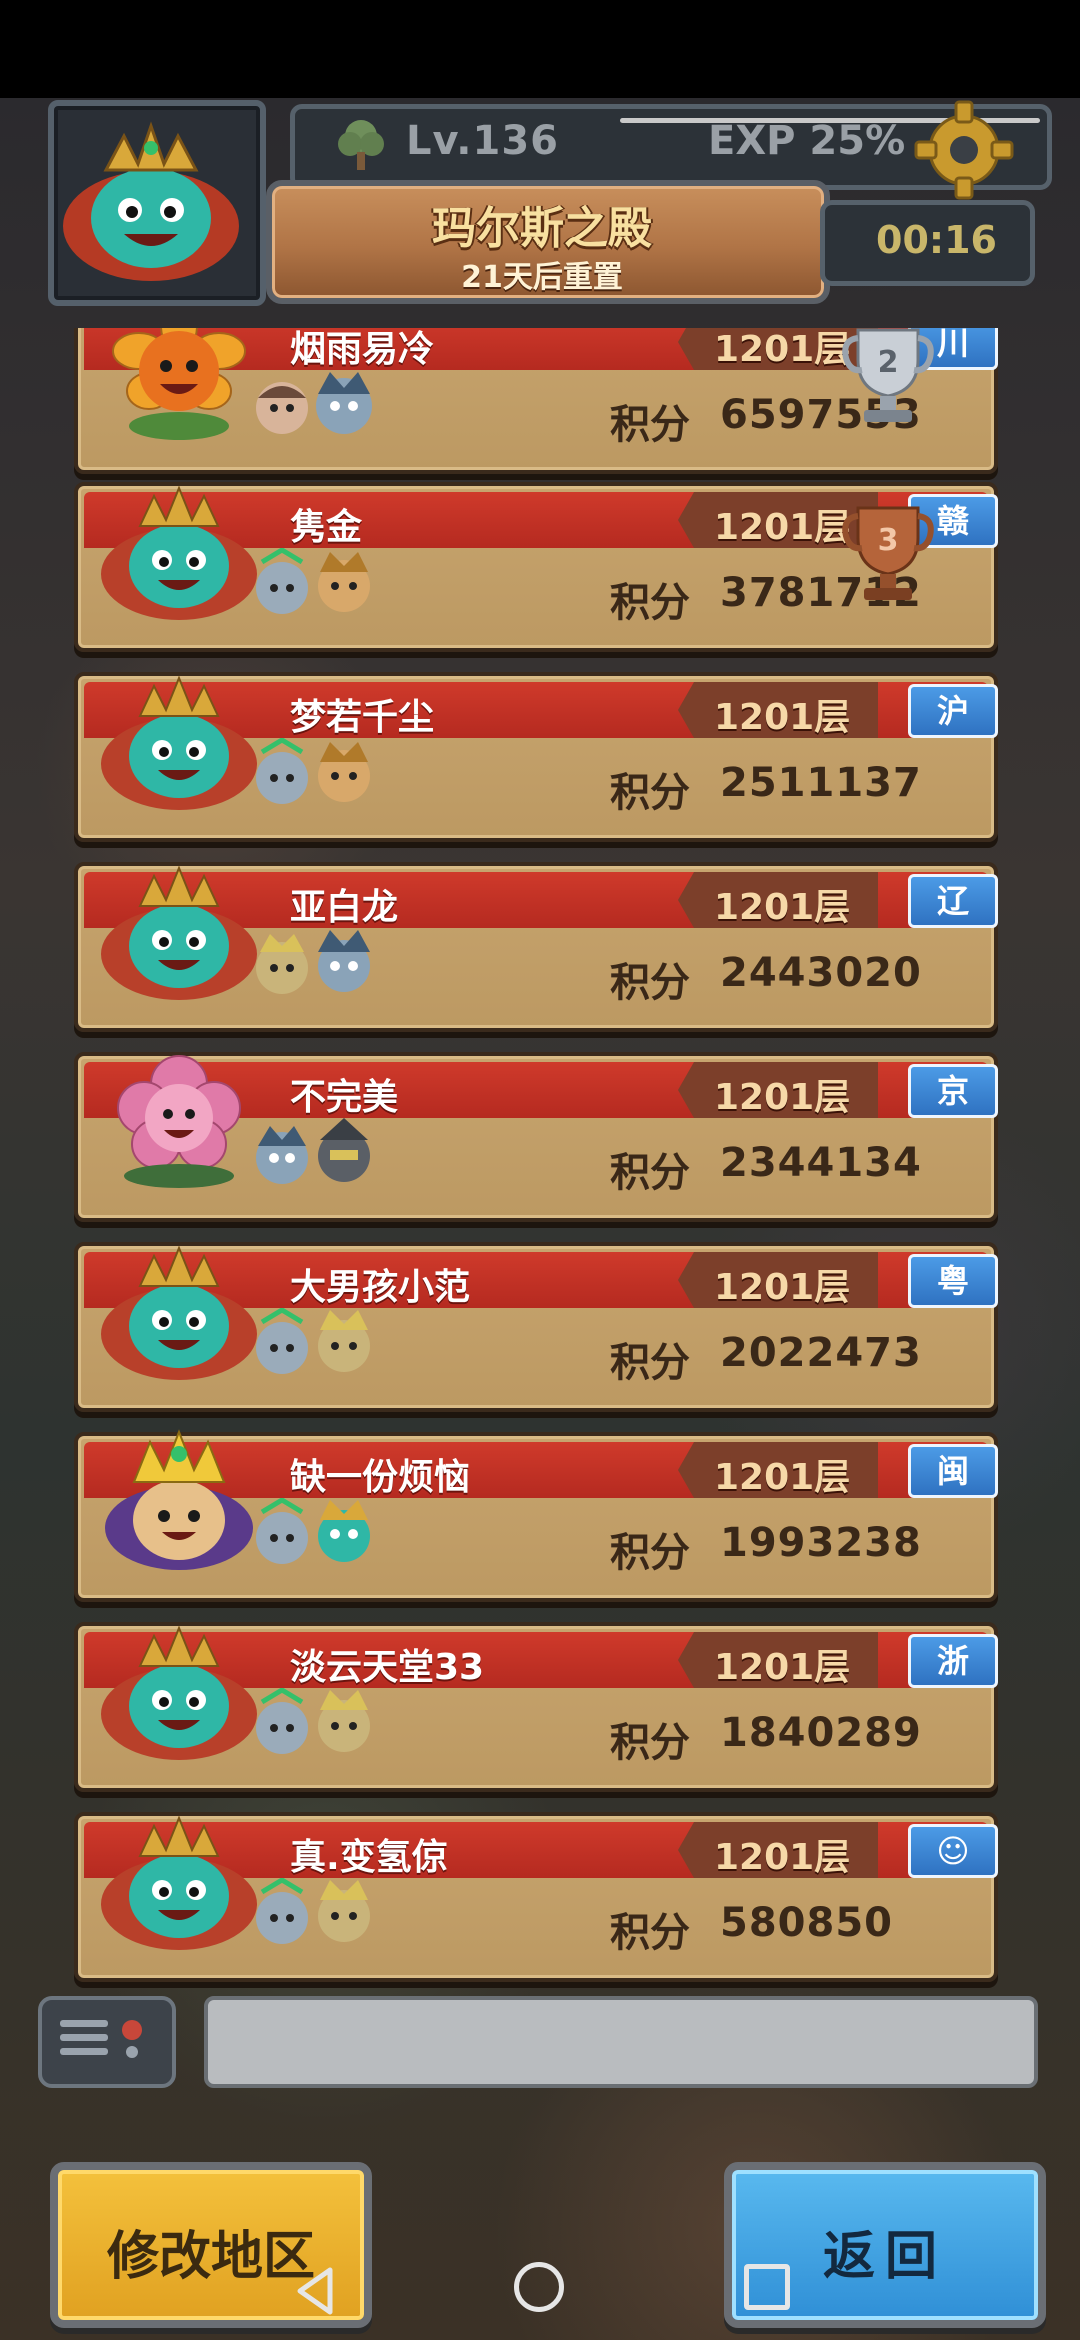 The height and width of the screenshot is (2340, 1080). Describe the element at coordinates (380, 1287) in the screenshot. I see `player-name: 大男孩小范` at that location.